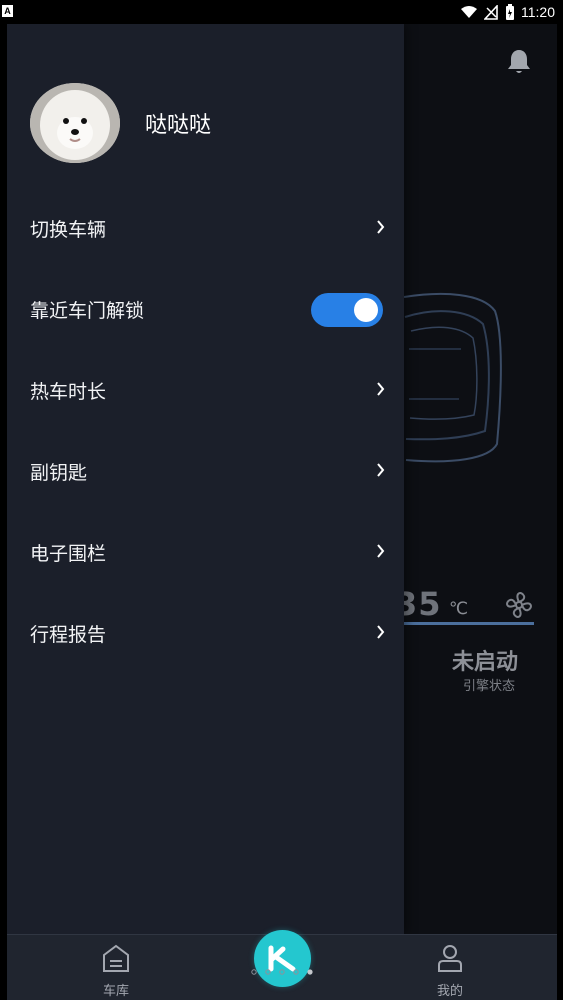 The width and height of the screenshot is (563, 1000). Describe the element at coordinates (519, 605) in the screenshot. I see `fan-icon` at that location.